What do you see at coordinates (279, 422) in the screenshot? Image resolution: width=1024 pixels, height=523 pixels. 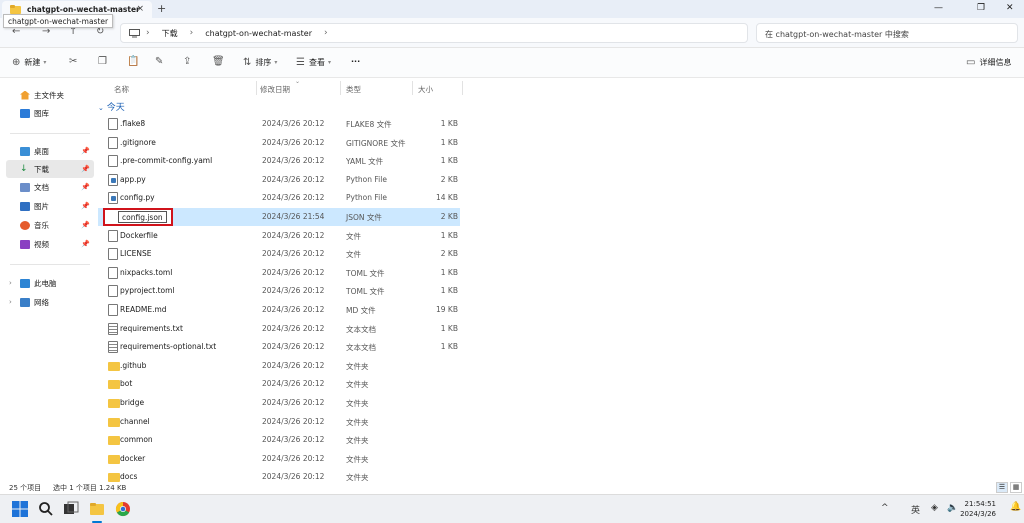 I see `table-row: channel 2024/3/26 20:12 文件夹` at bounding box center [279, 422].